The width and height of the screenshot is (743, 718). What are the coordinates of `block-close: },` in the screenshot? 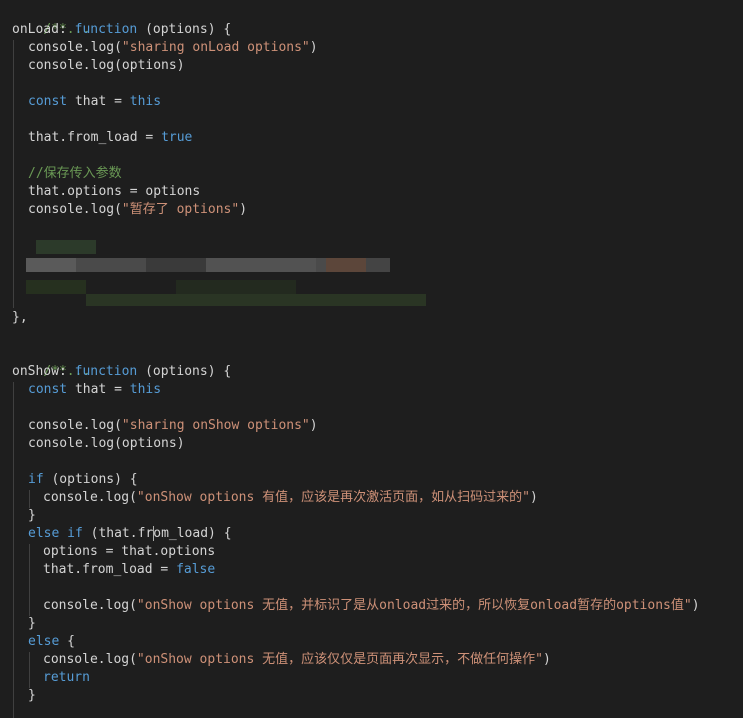 It's located at (20, 317).